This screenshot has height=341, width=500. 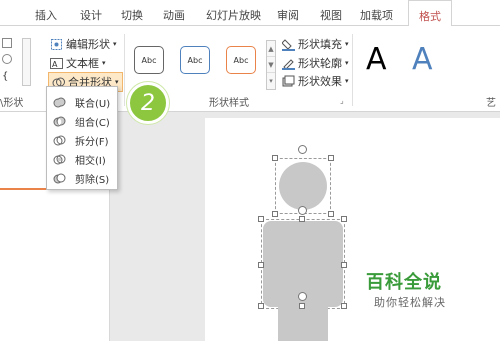 I want to click on edit-shape-button: 编辑形状 ▾, so click(x=83, y=44).